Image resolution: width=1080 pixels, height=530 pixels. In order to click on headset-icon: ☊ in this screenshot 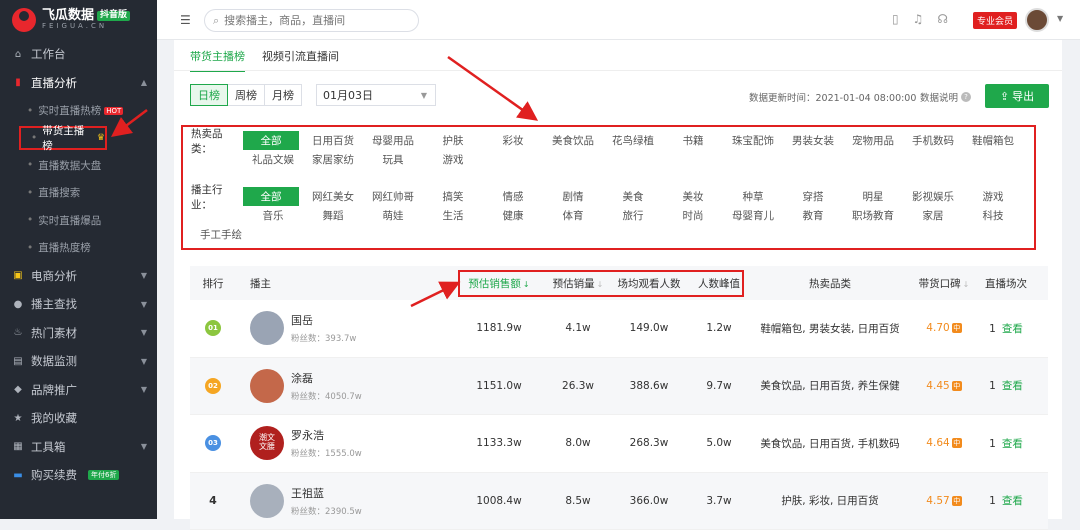, I will do `click(942, 19)`.